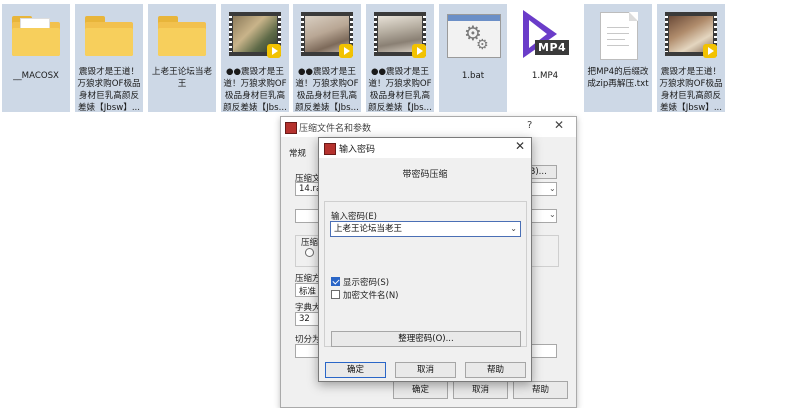 Image resolution: width=800 pixels, height=408 pixels. What do you see at coordinates (552, 47) in the screenshot?
I see `mp4-badge: MP4` at bounding box center [552, 47].